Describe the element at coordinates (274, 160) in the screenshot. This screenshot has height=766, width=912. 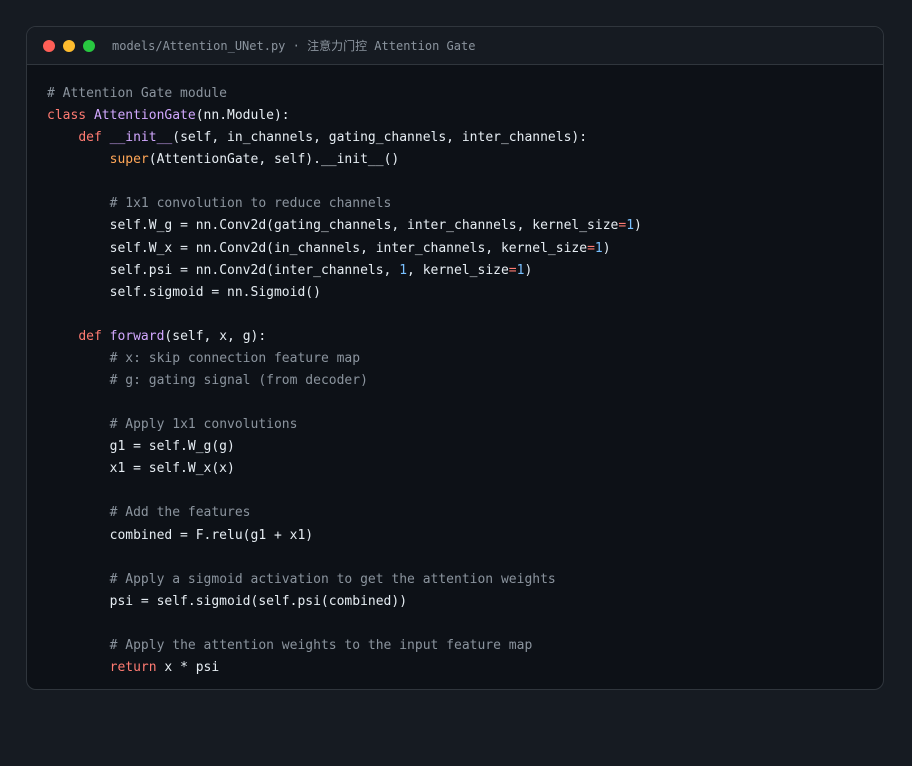
I see `code-token-text: (AttentionGate, self).__init__()` at that location.